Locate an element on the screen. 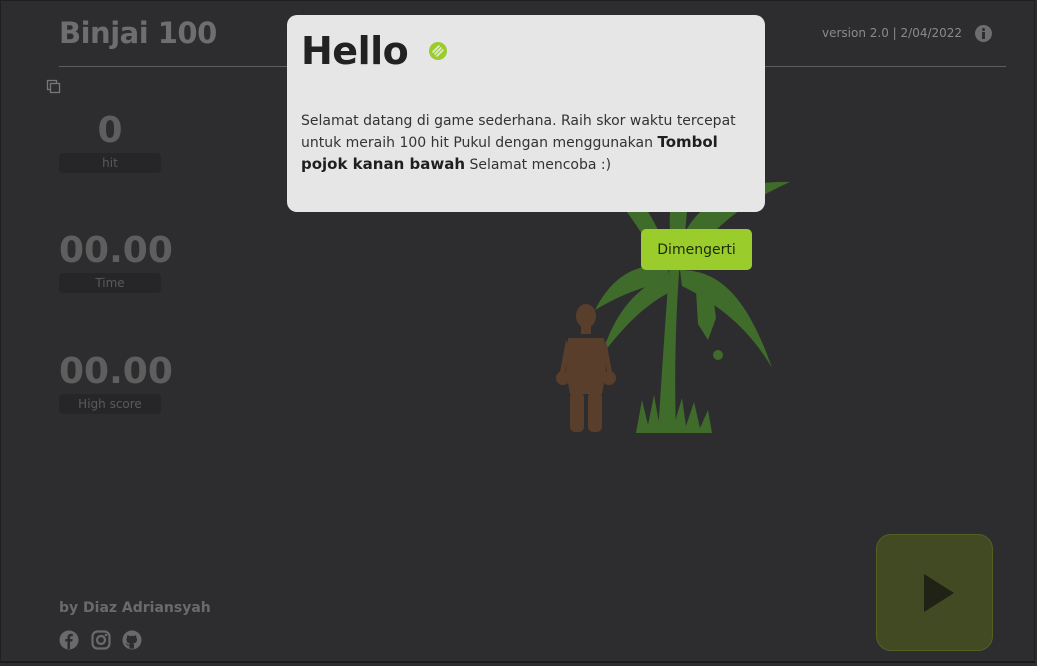 The image size is (1037, 666). github-icon is located at coordinates (132, 640).